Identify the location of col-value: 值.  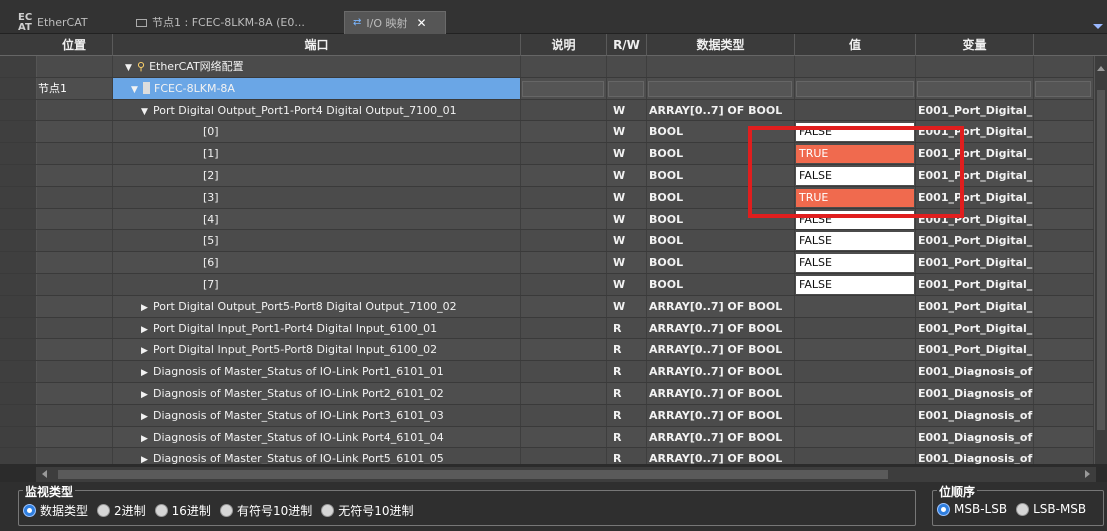
(855, 45).